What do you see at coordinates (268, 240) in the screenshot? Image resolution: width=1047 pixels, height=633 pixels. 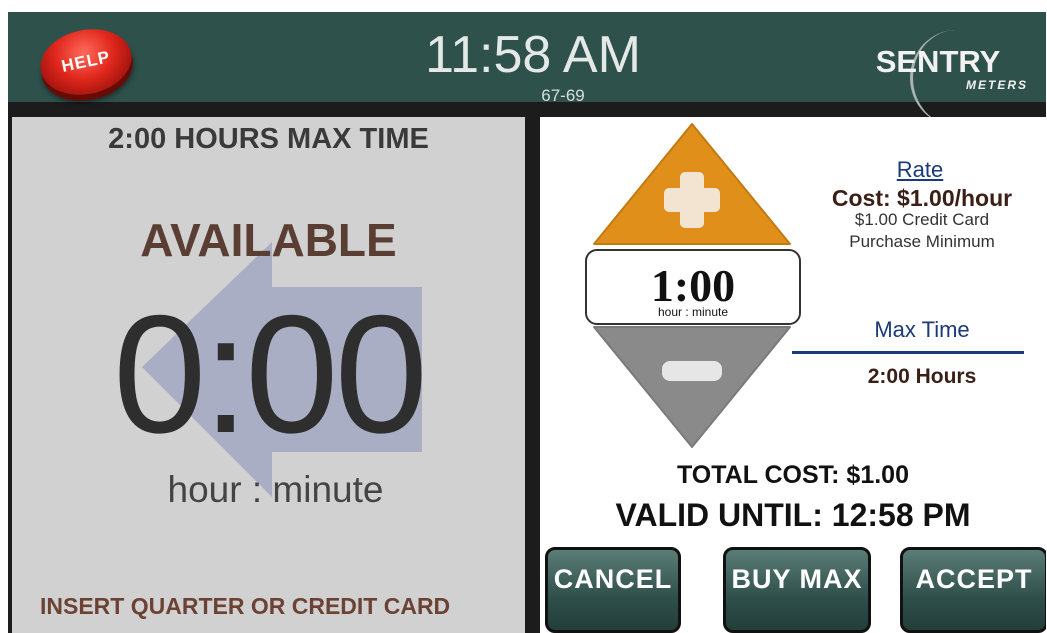 I see `status-label: AVAILABLE` at bounding box center [268, 240].